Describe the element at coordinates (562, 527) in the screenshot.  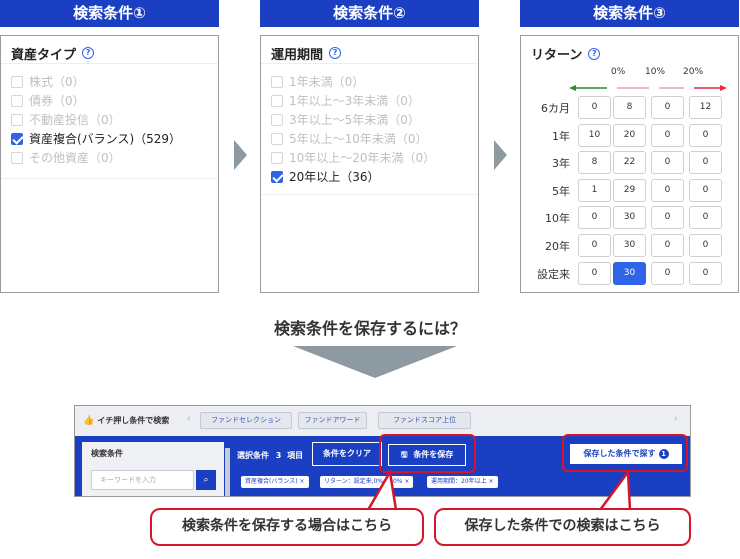
I see `callout-saved-search: 保存した条件での検索はこちら` at that location.